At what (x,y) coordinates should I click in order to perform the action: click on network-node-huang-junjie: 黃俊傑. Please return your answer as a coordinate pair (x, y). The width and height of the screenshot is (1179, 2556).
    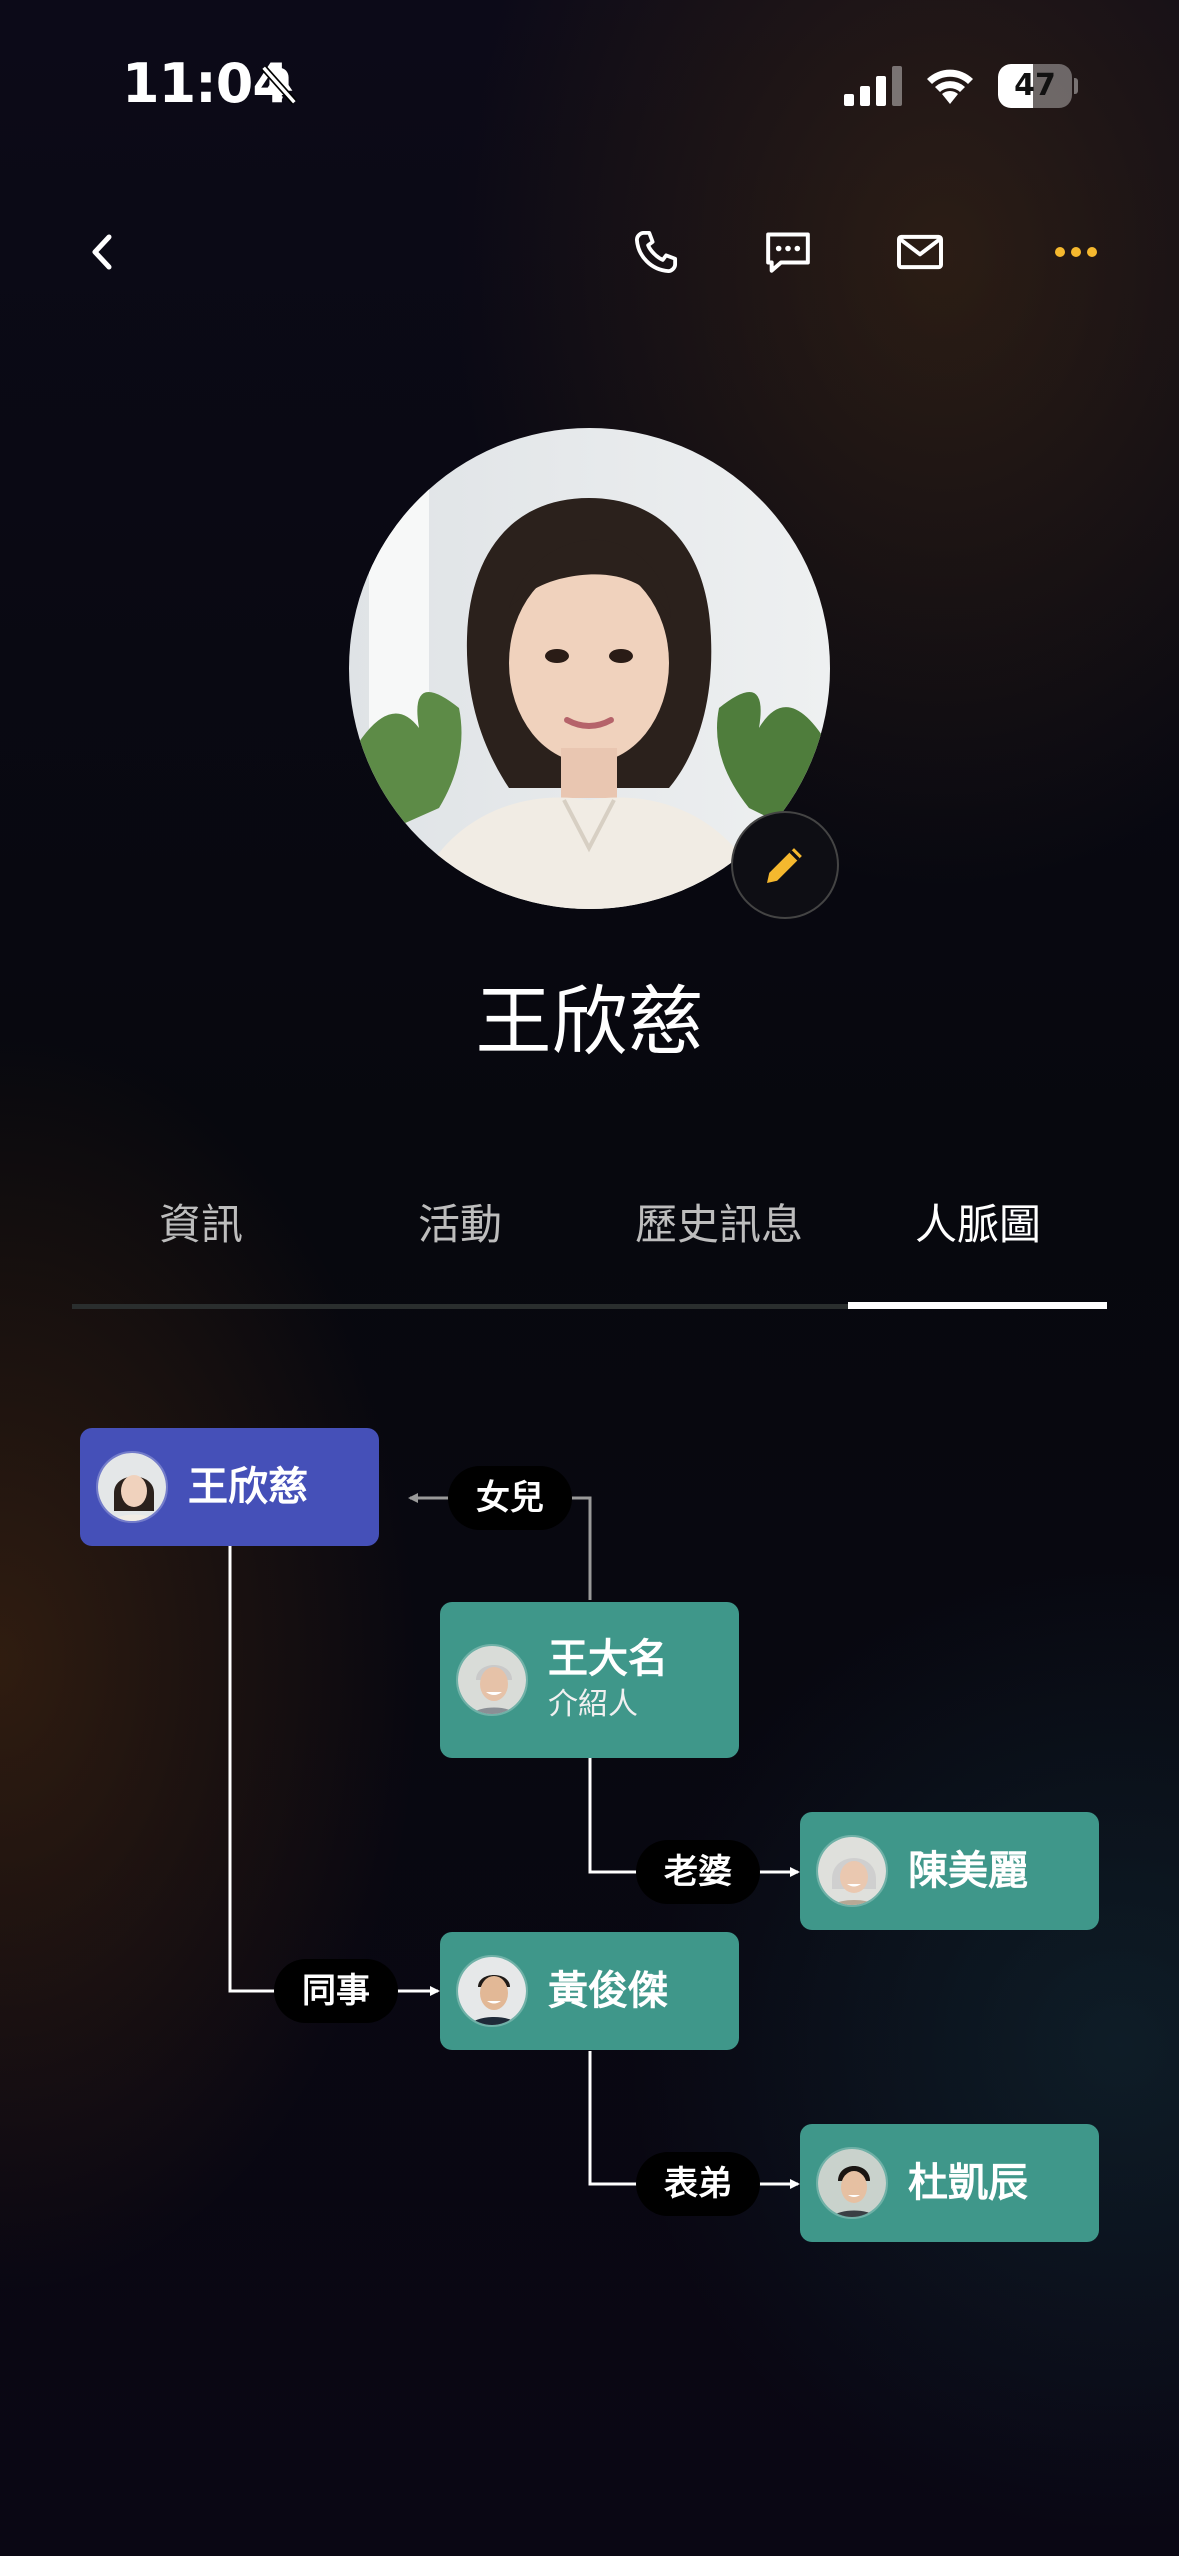
    Looking at the image, I should click on (589, 1991).